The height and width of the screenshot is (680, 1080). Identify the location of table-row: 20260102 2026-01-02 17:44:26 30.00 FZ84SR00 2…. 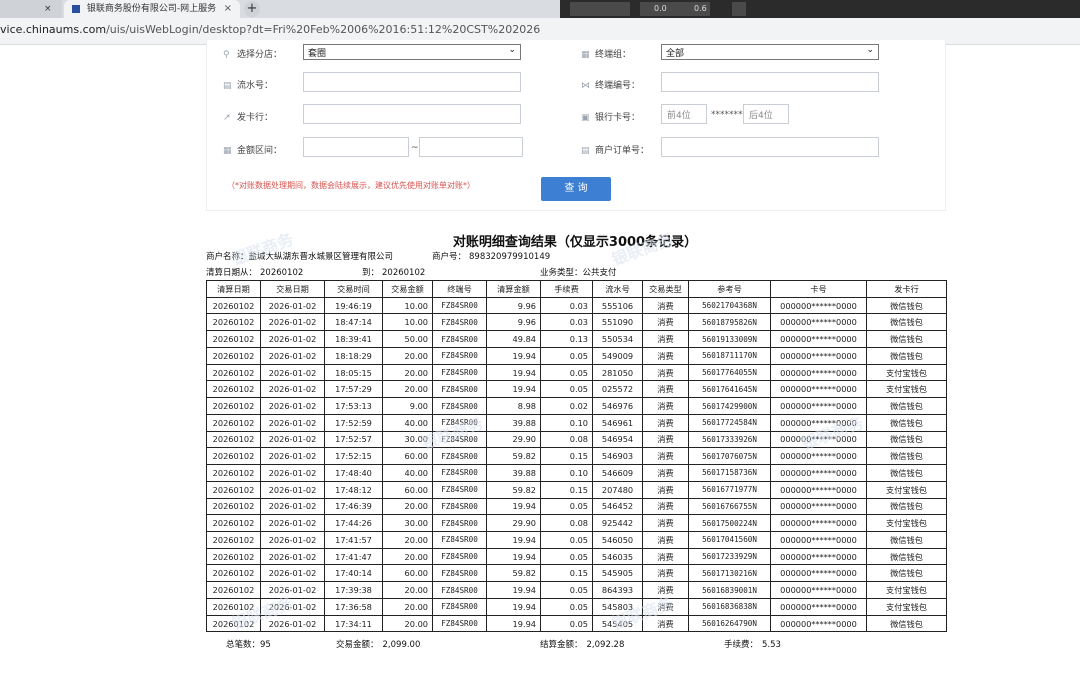
(576, 523).